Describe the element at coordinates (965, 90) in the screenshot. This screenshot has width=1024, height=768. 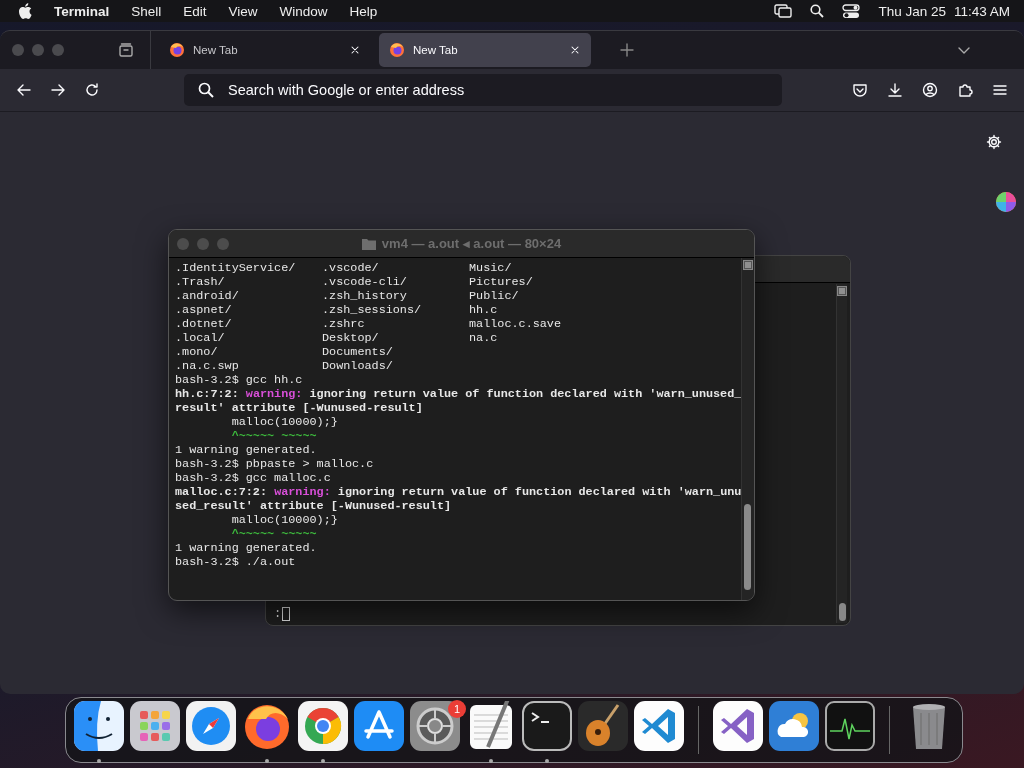
I see `puzzle-icon` at that location.